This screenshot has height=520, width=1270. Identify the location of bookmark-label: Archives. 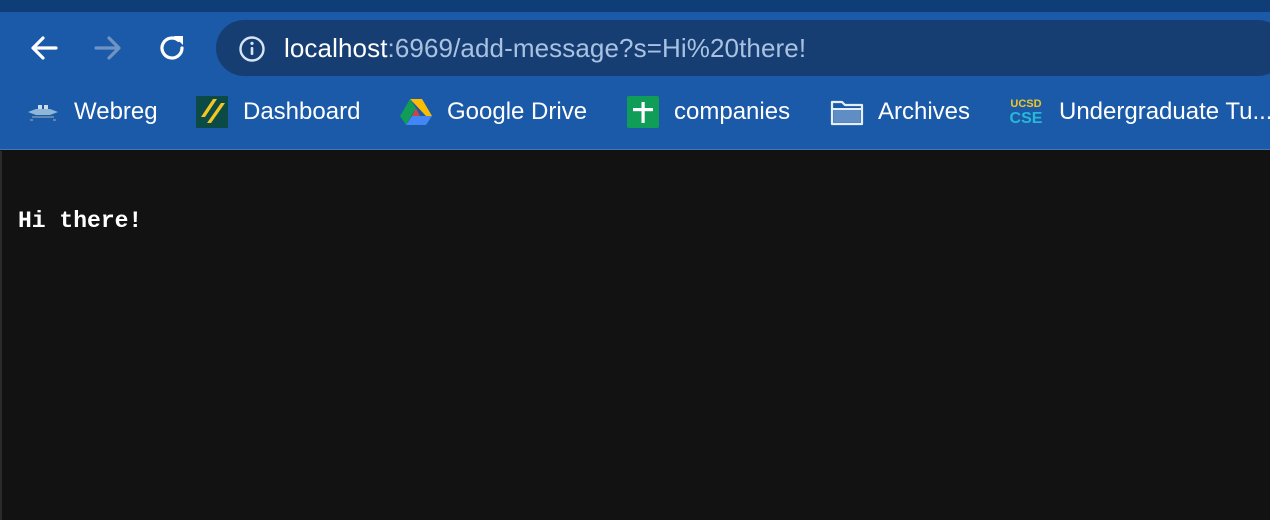
(924, 111).